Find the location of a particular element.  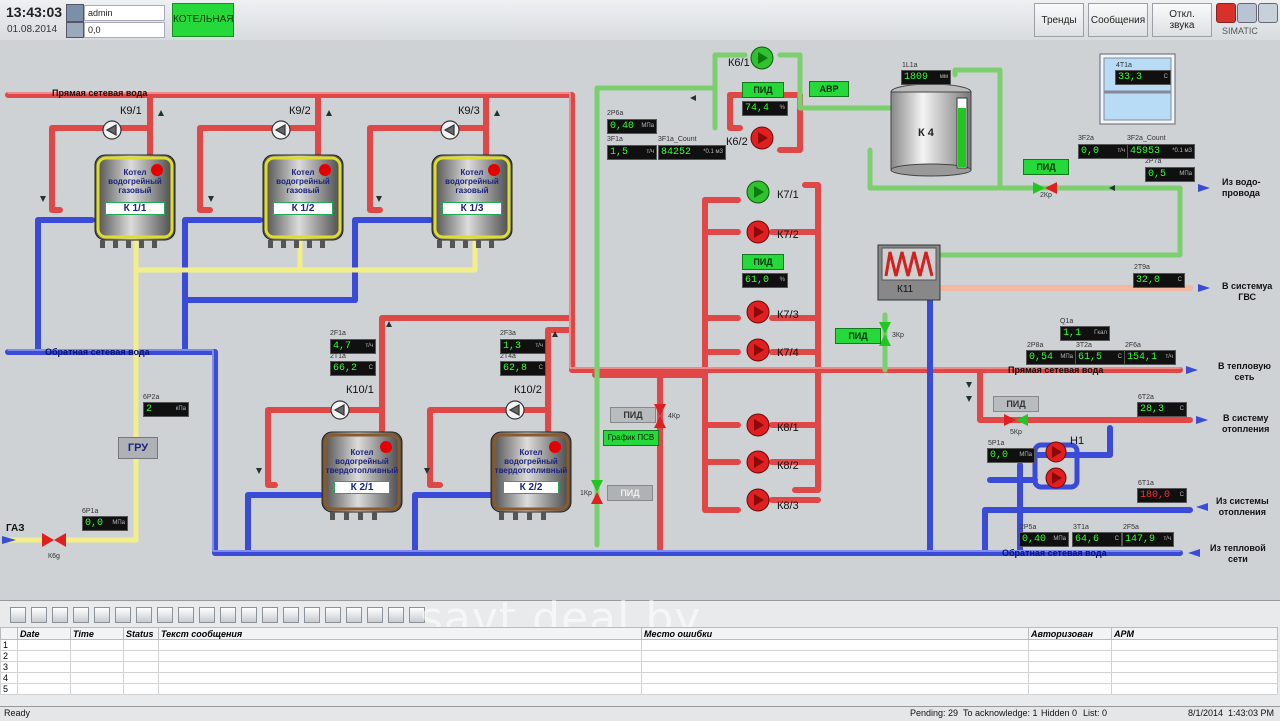

pid-5kr-button: ПИД is located at coordinates (1016, 404).